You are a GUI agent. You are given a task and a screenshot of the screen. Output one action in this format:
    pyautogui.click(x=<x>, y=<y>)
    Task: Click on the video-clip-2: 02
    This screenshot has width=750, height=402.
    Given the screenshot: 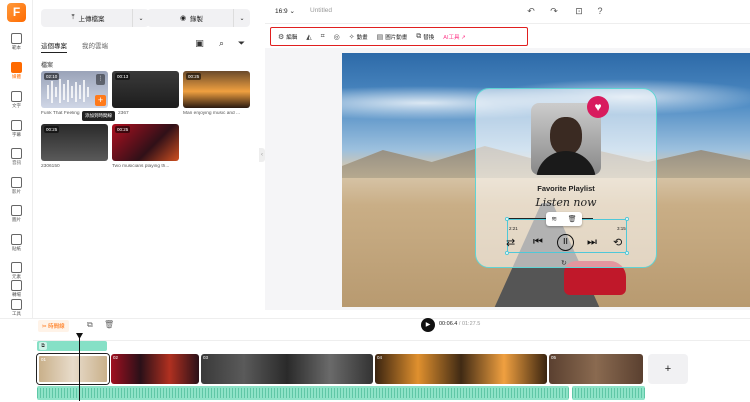 What is the action you would take?
    pyautogui.click(x=155, y=369)
    